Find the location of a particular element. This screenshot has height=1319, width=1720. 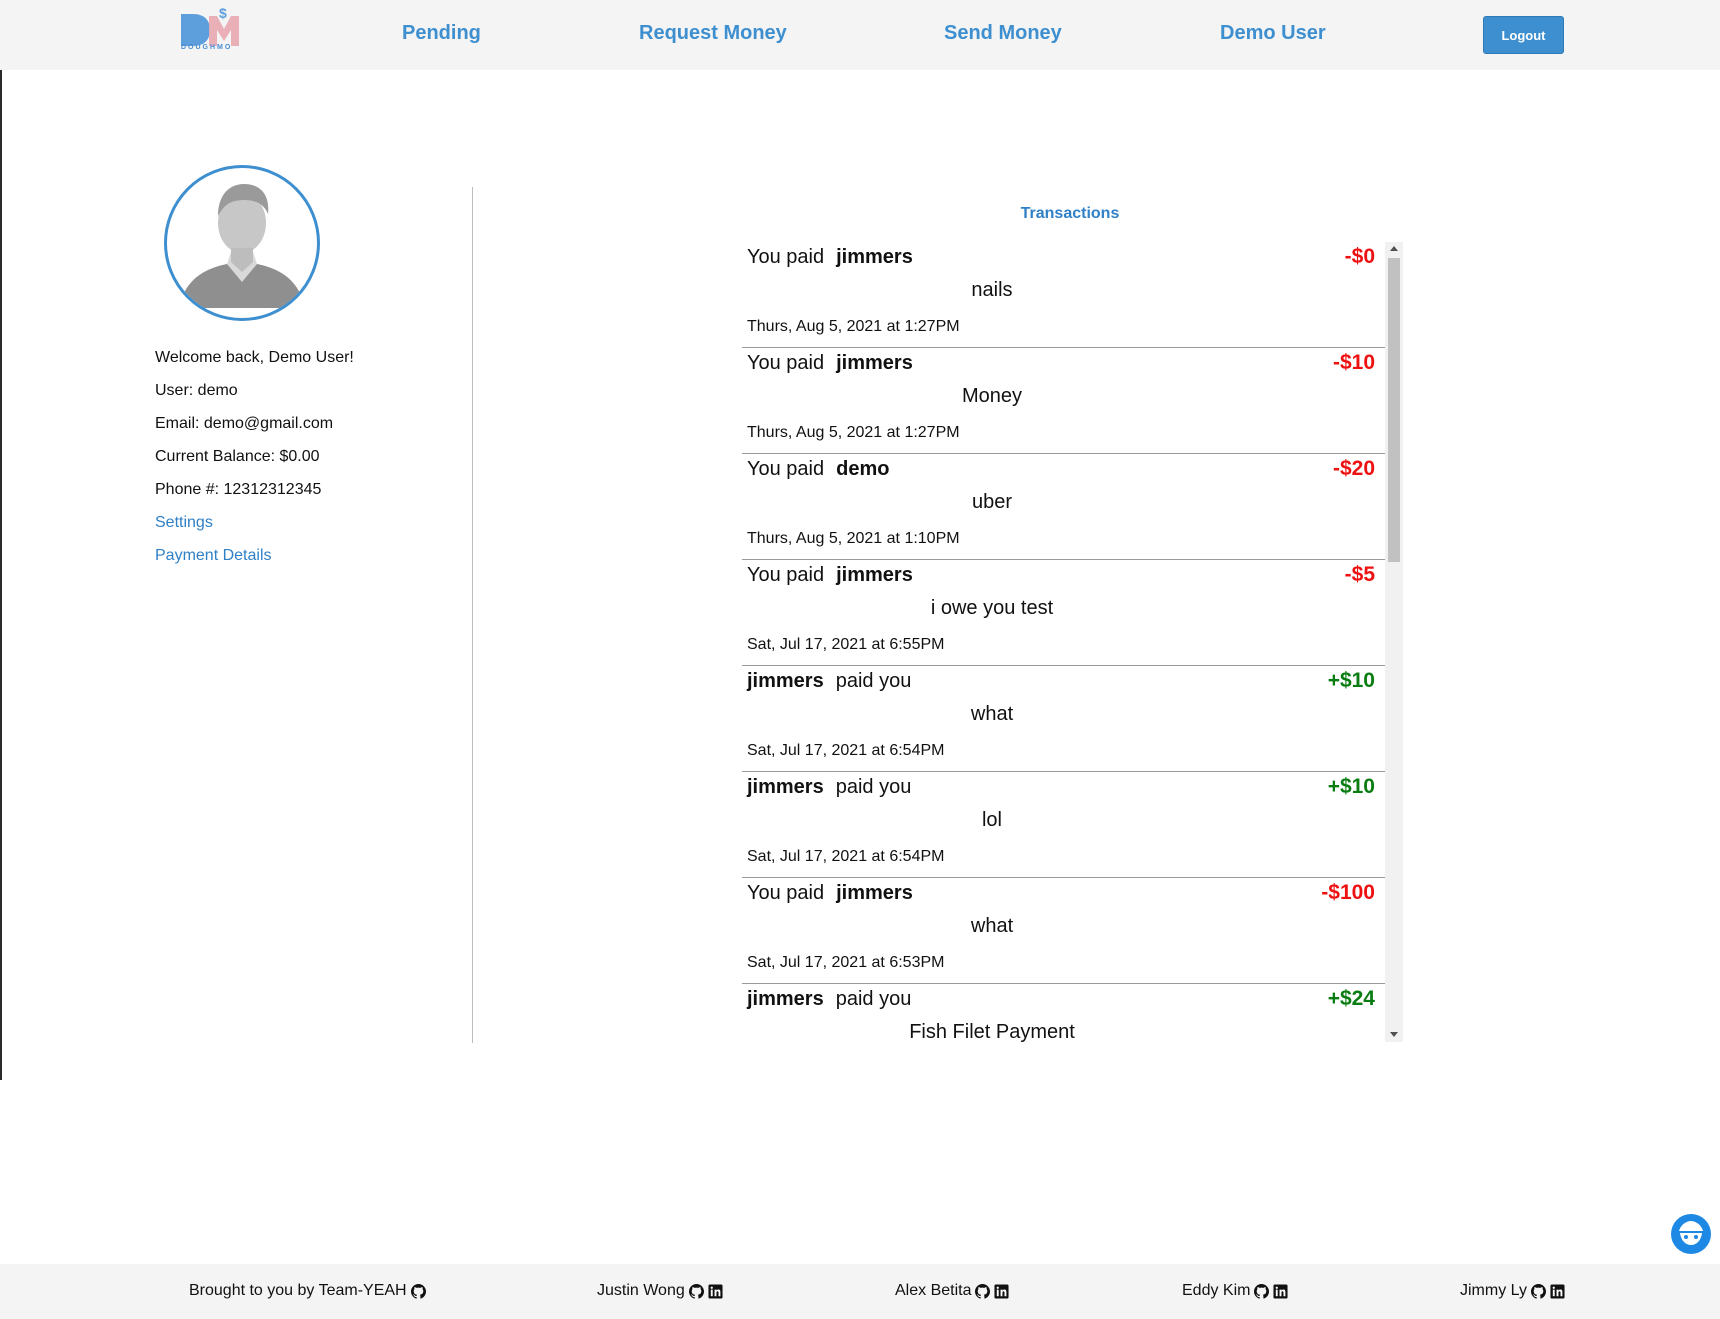

chat-widget-button is located at coordinates (1691, 1234).